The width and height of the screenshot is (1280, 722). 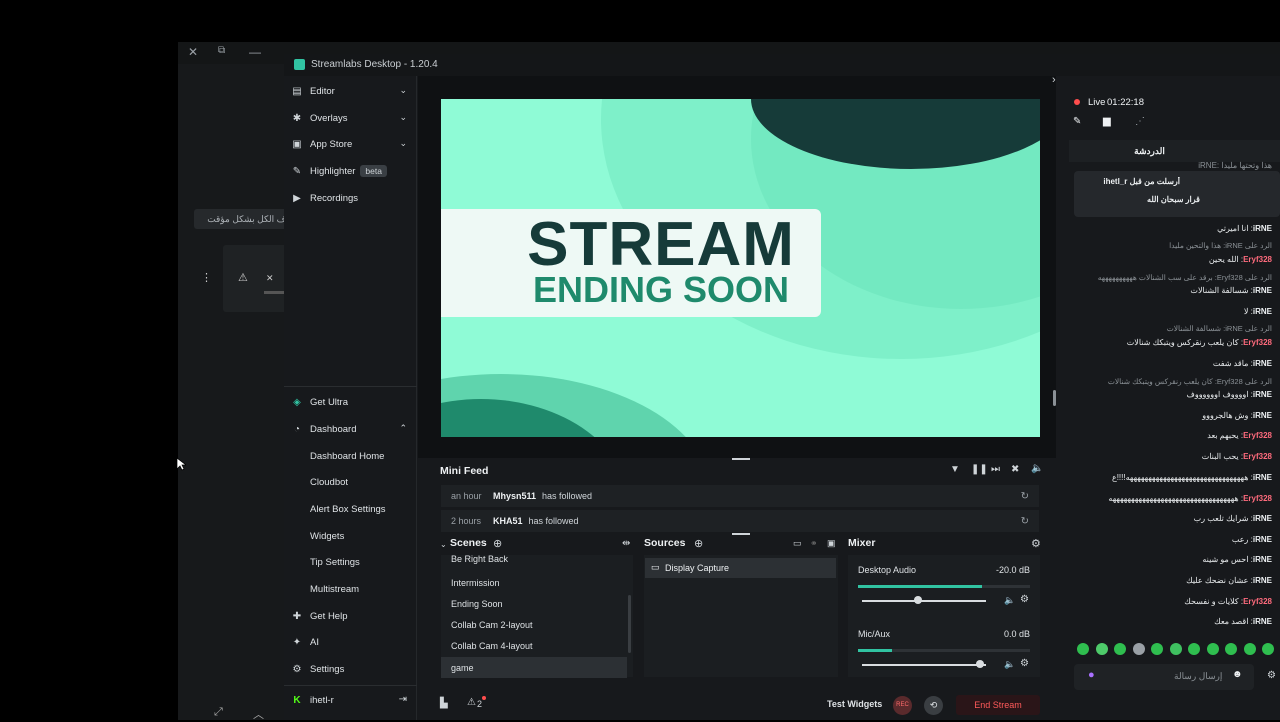 What do you see at coordinates (814, 543) in the screenshot?
I see `source-link-icon: ⚭` at bounding box center [814, 543].